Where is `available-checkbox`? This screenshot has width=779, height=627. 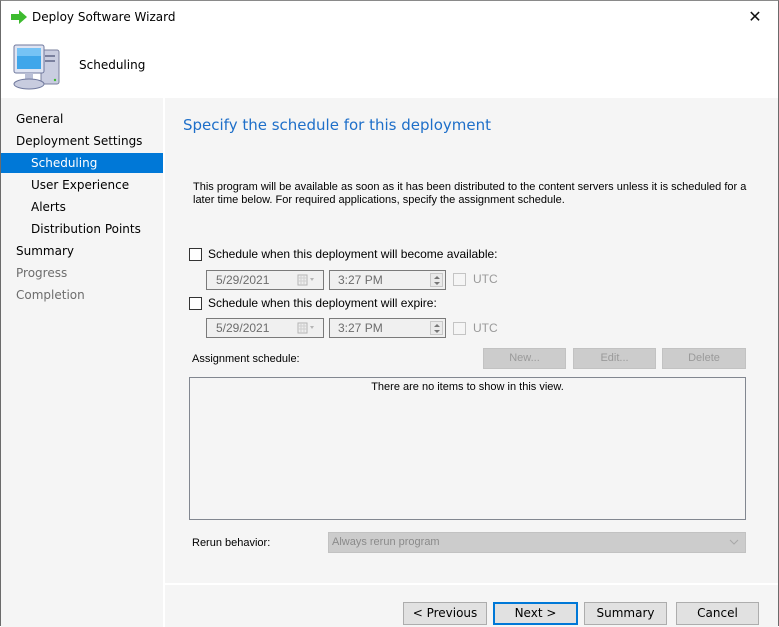
available-checkbox is located at coordinates (195, 254).